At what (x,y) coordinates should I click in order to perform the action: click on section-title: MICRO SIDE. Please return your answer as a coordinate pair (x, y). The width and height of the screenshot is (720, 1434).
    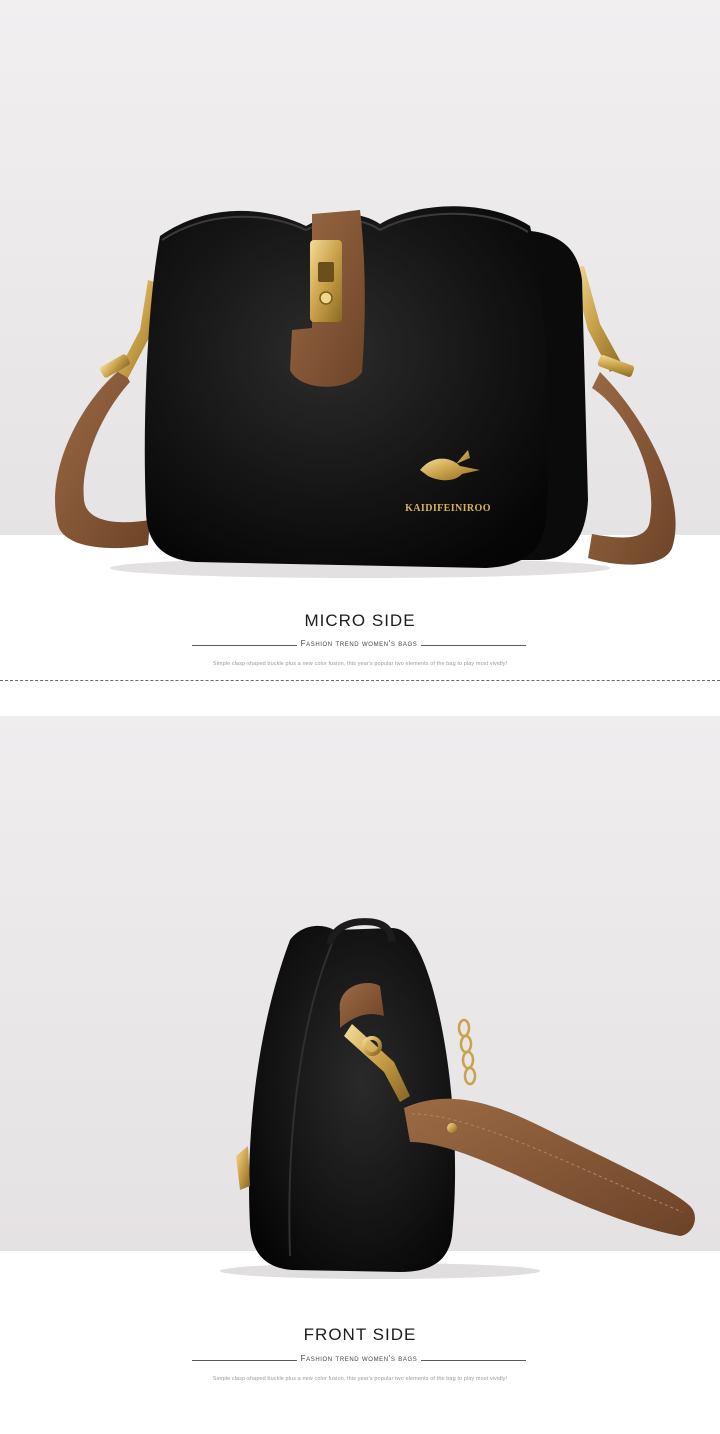
    Looking at the image, I should click on (360, 621).